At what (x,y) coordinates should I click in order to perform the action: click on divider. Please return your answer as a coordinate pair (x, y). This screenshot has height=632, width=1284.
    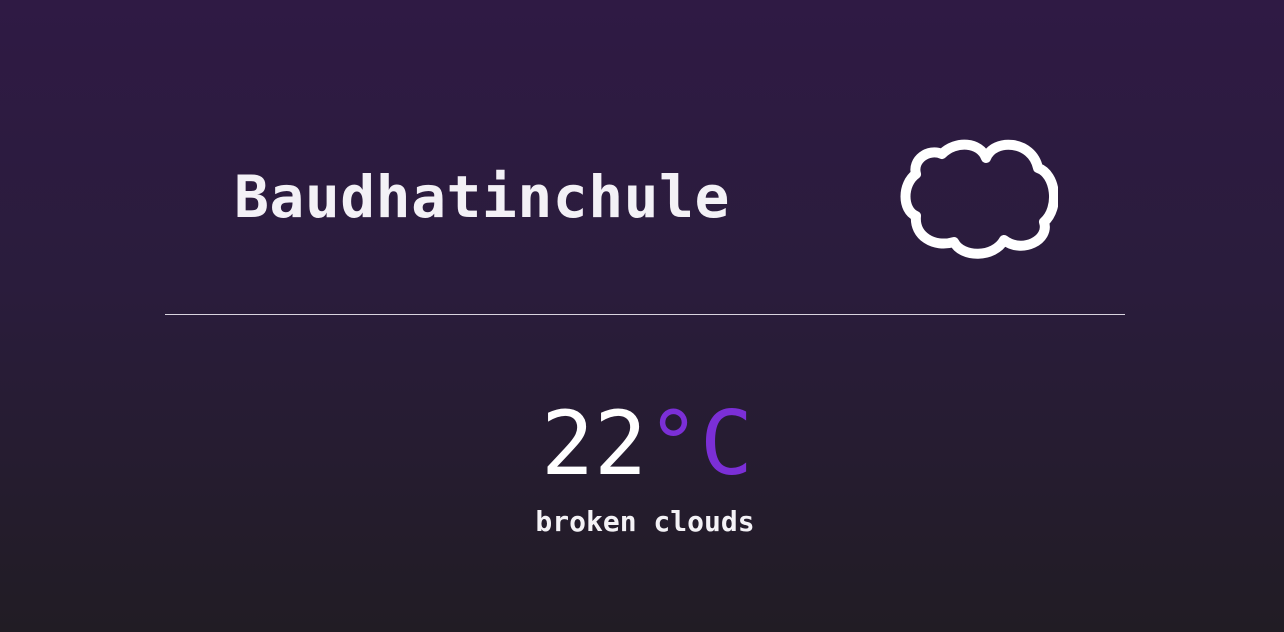
    Looking at the image, I should click on (645, 314).